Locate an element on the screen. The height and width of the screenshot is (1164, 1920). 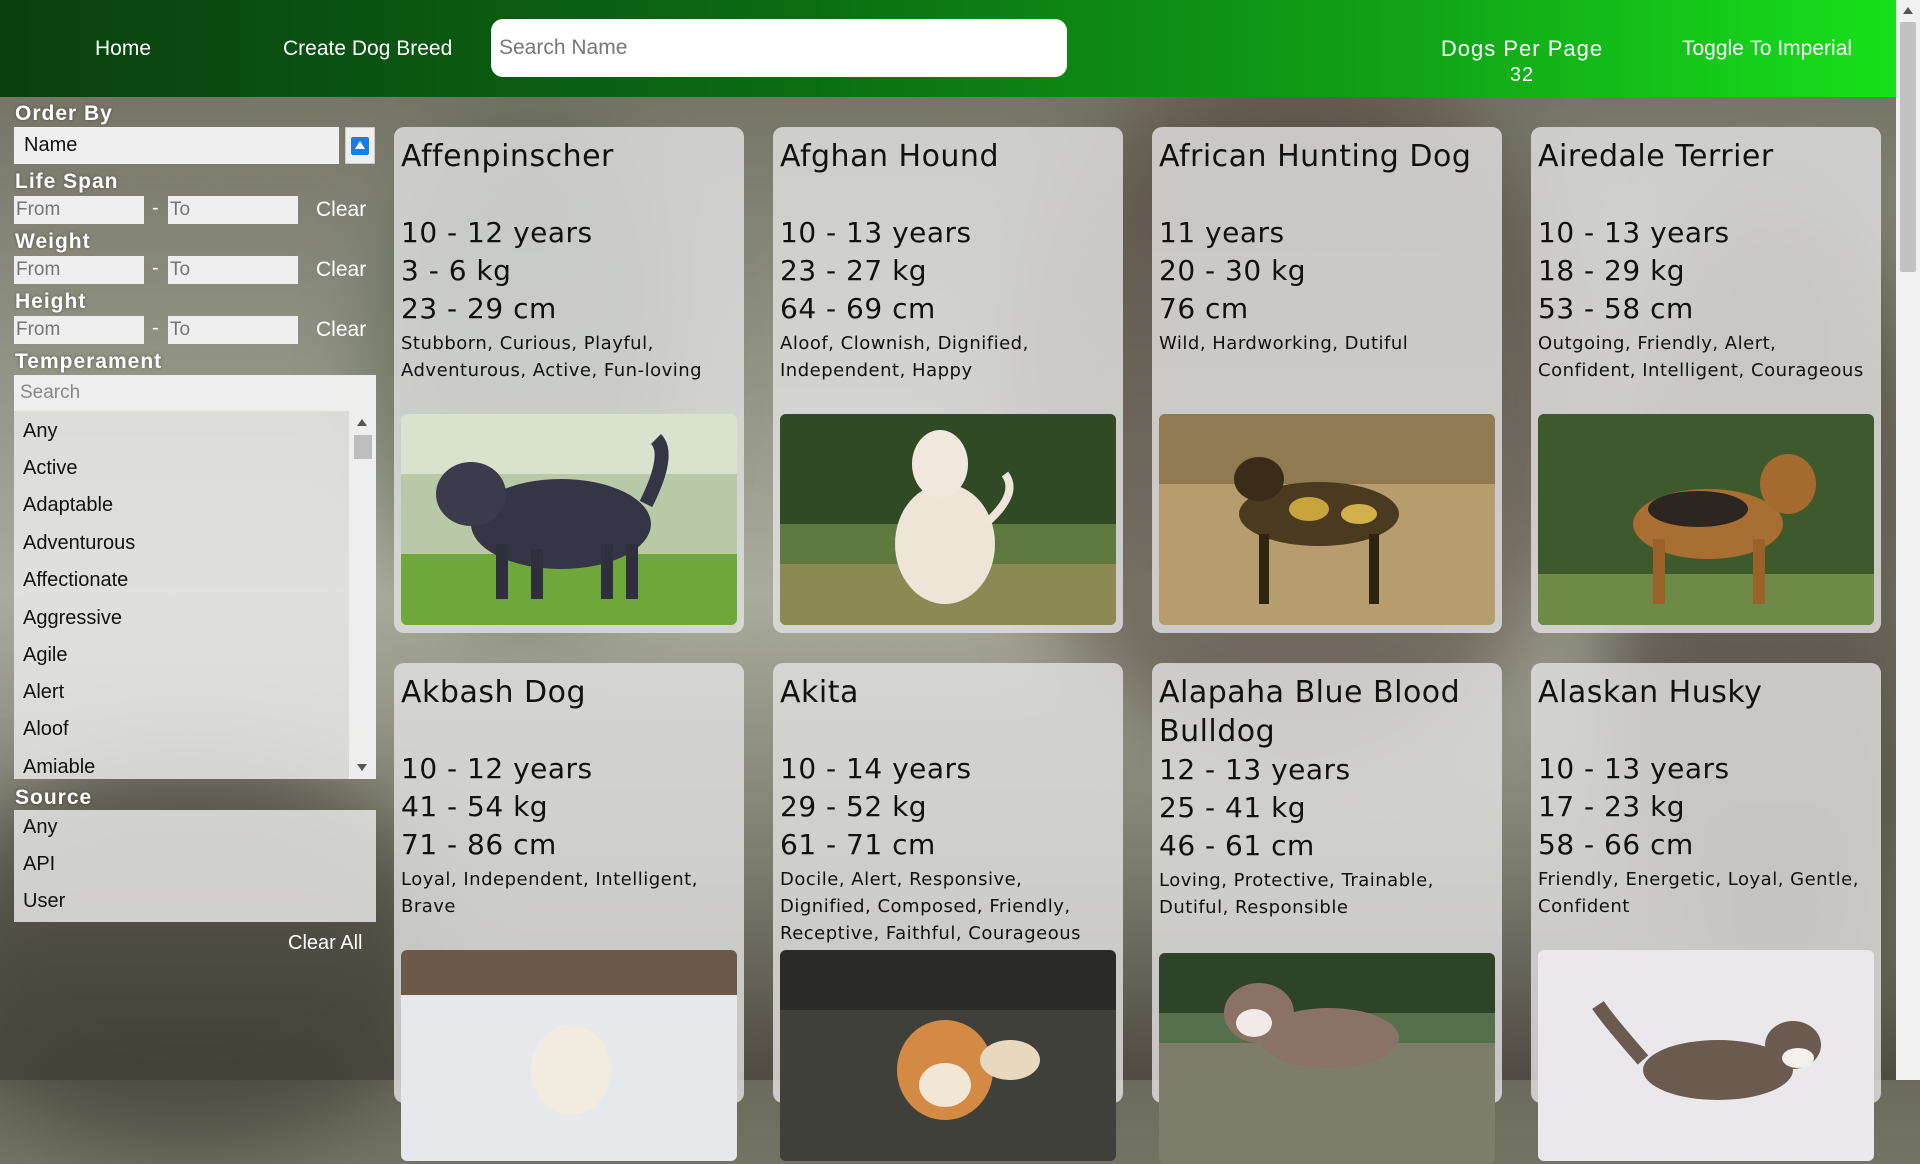
temperament-option: Adventurous is located at coordinates (79, 543).